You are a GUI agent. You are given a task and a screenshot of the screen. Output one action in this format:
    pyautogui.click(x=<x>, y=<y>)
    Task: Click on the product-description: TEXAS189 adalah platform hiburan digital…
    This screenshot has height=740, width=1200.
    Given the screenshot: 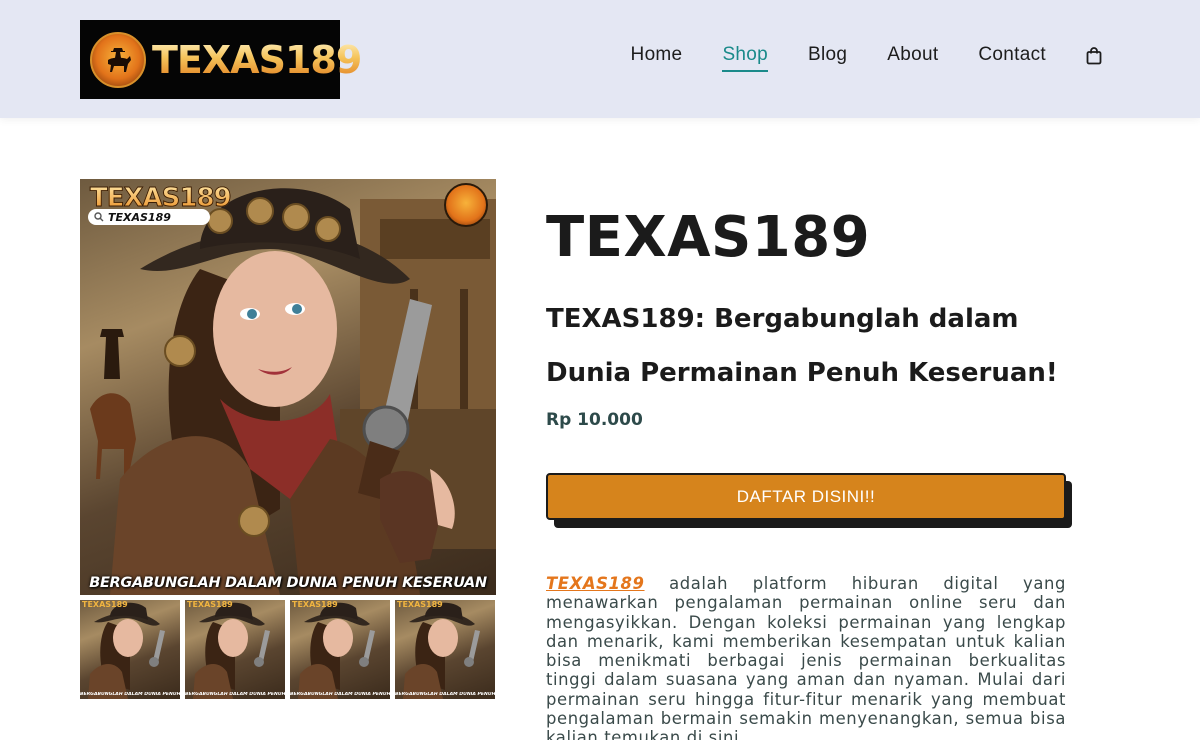 What is the action you would take?
    pyautogui.click(x=806, y=657)
    